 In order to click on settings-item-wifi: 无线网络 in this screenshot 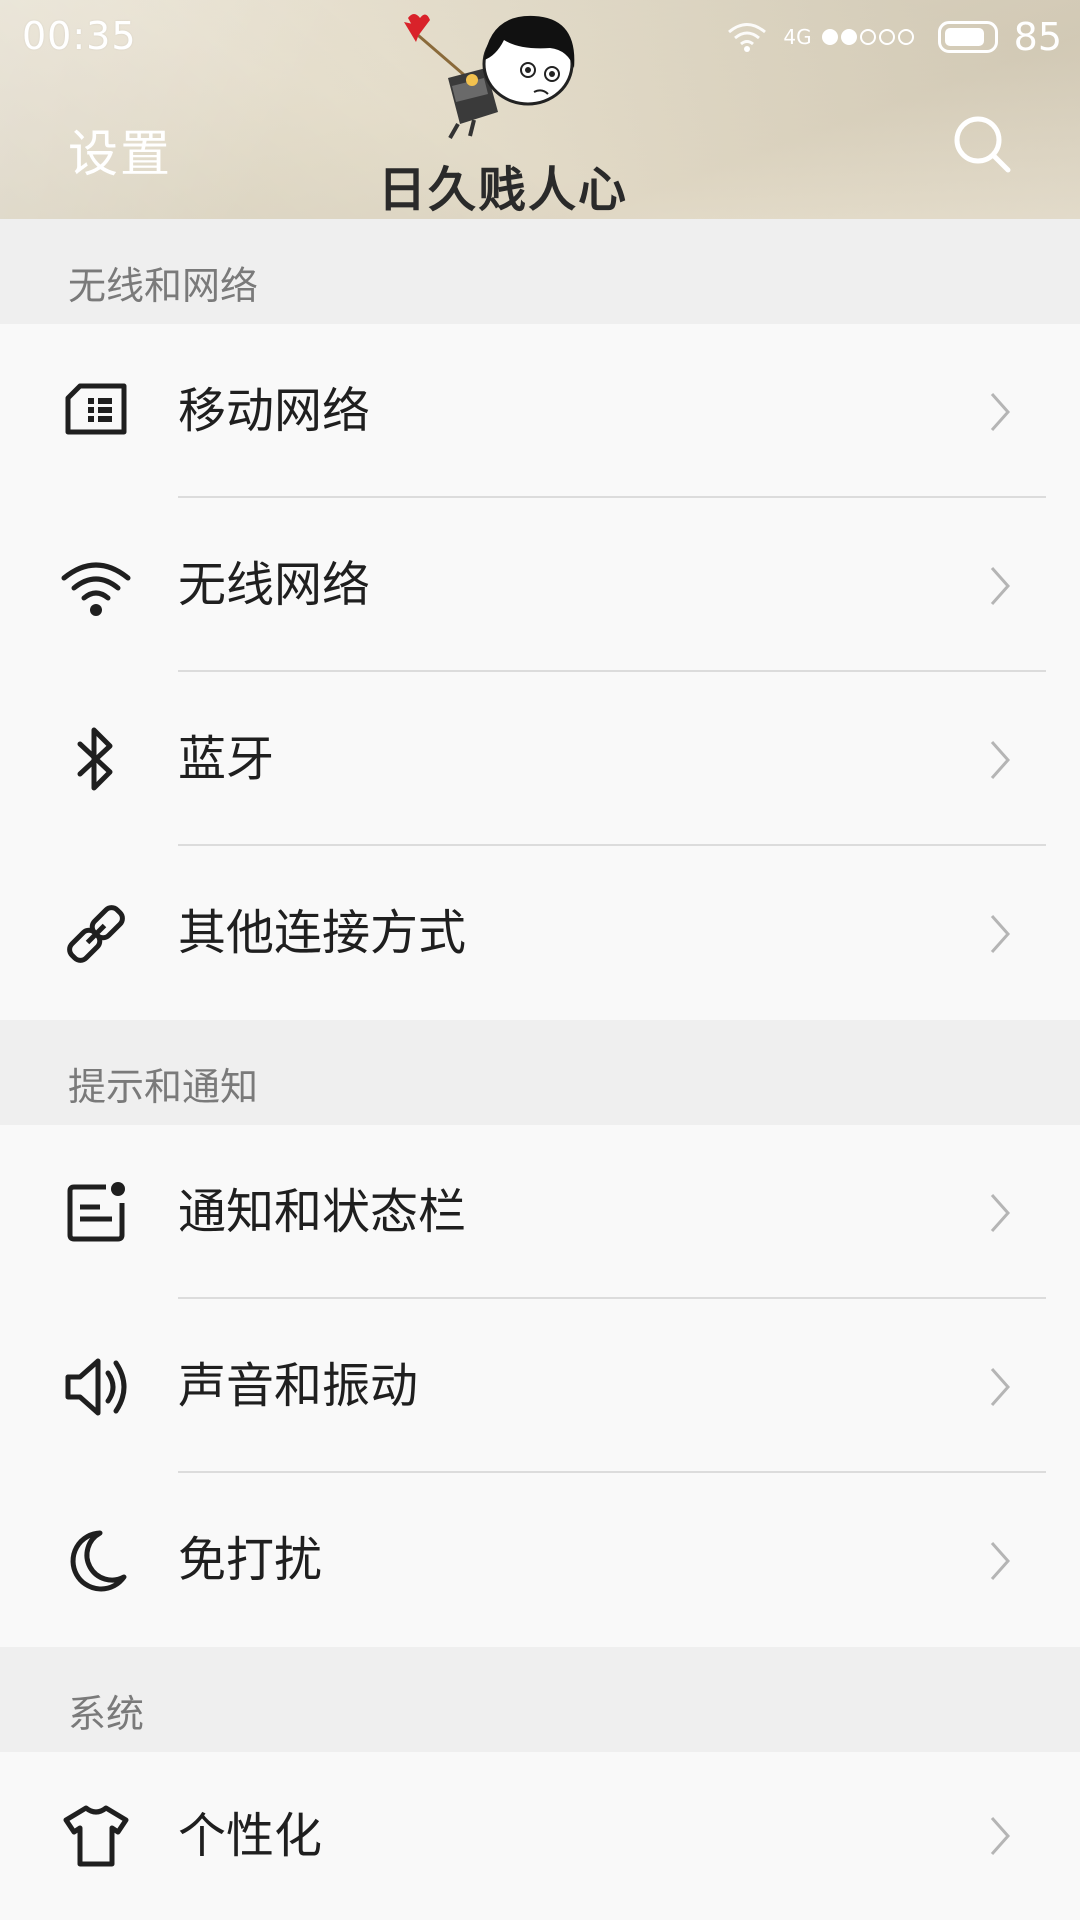, I will do `click(540, 585)`.